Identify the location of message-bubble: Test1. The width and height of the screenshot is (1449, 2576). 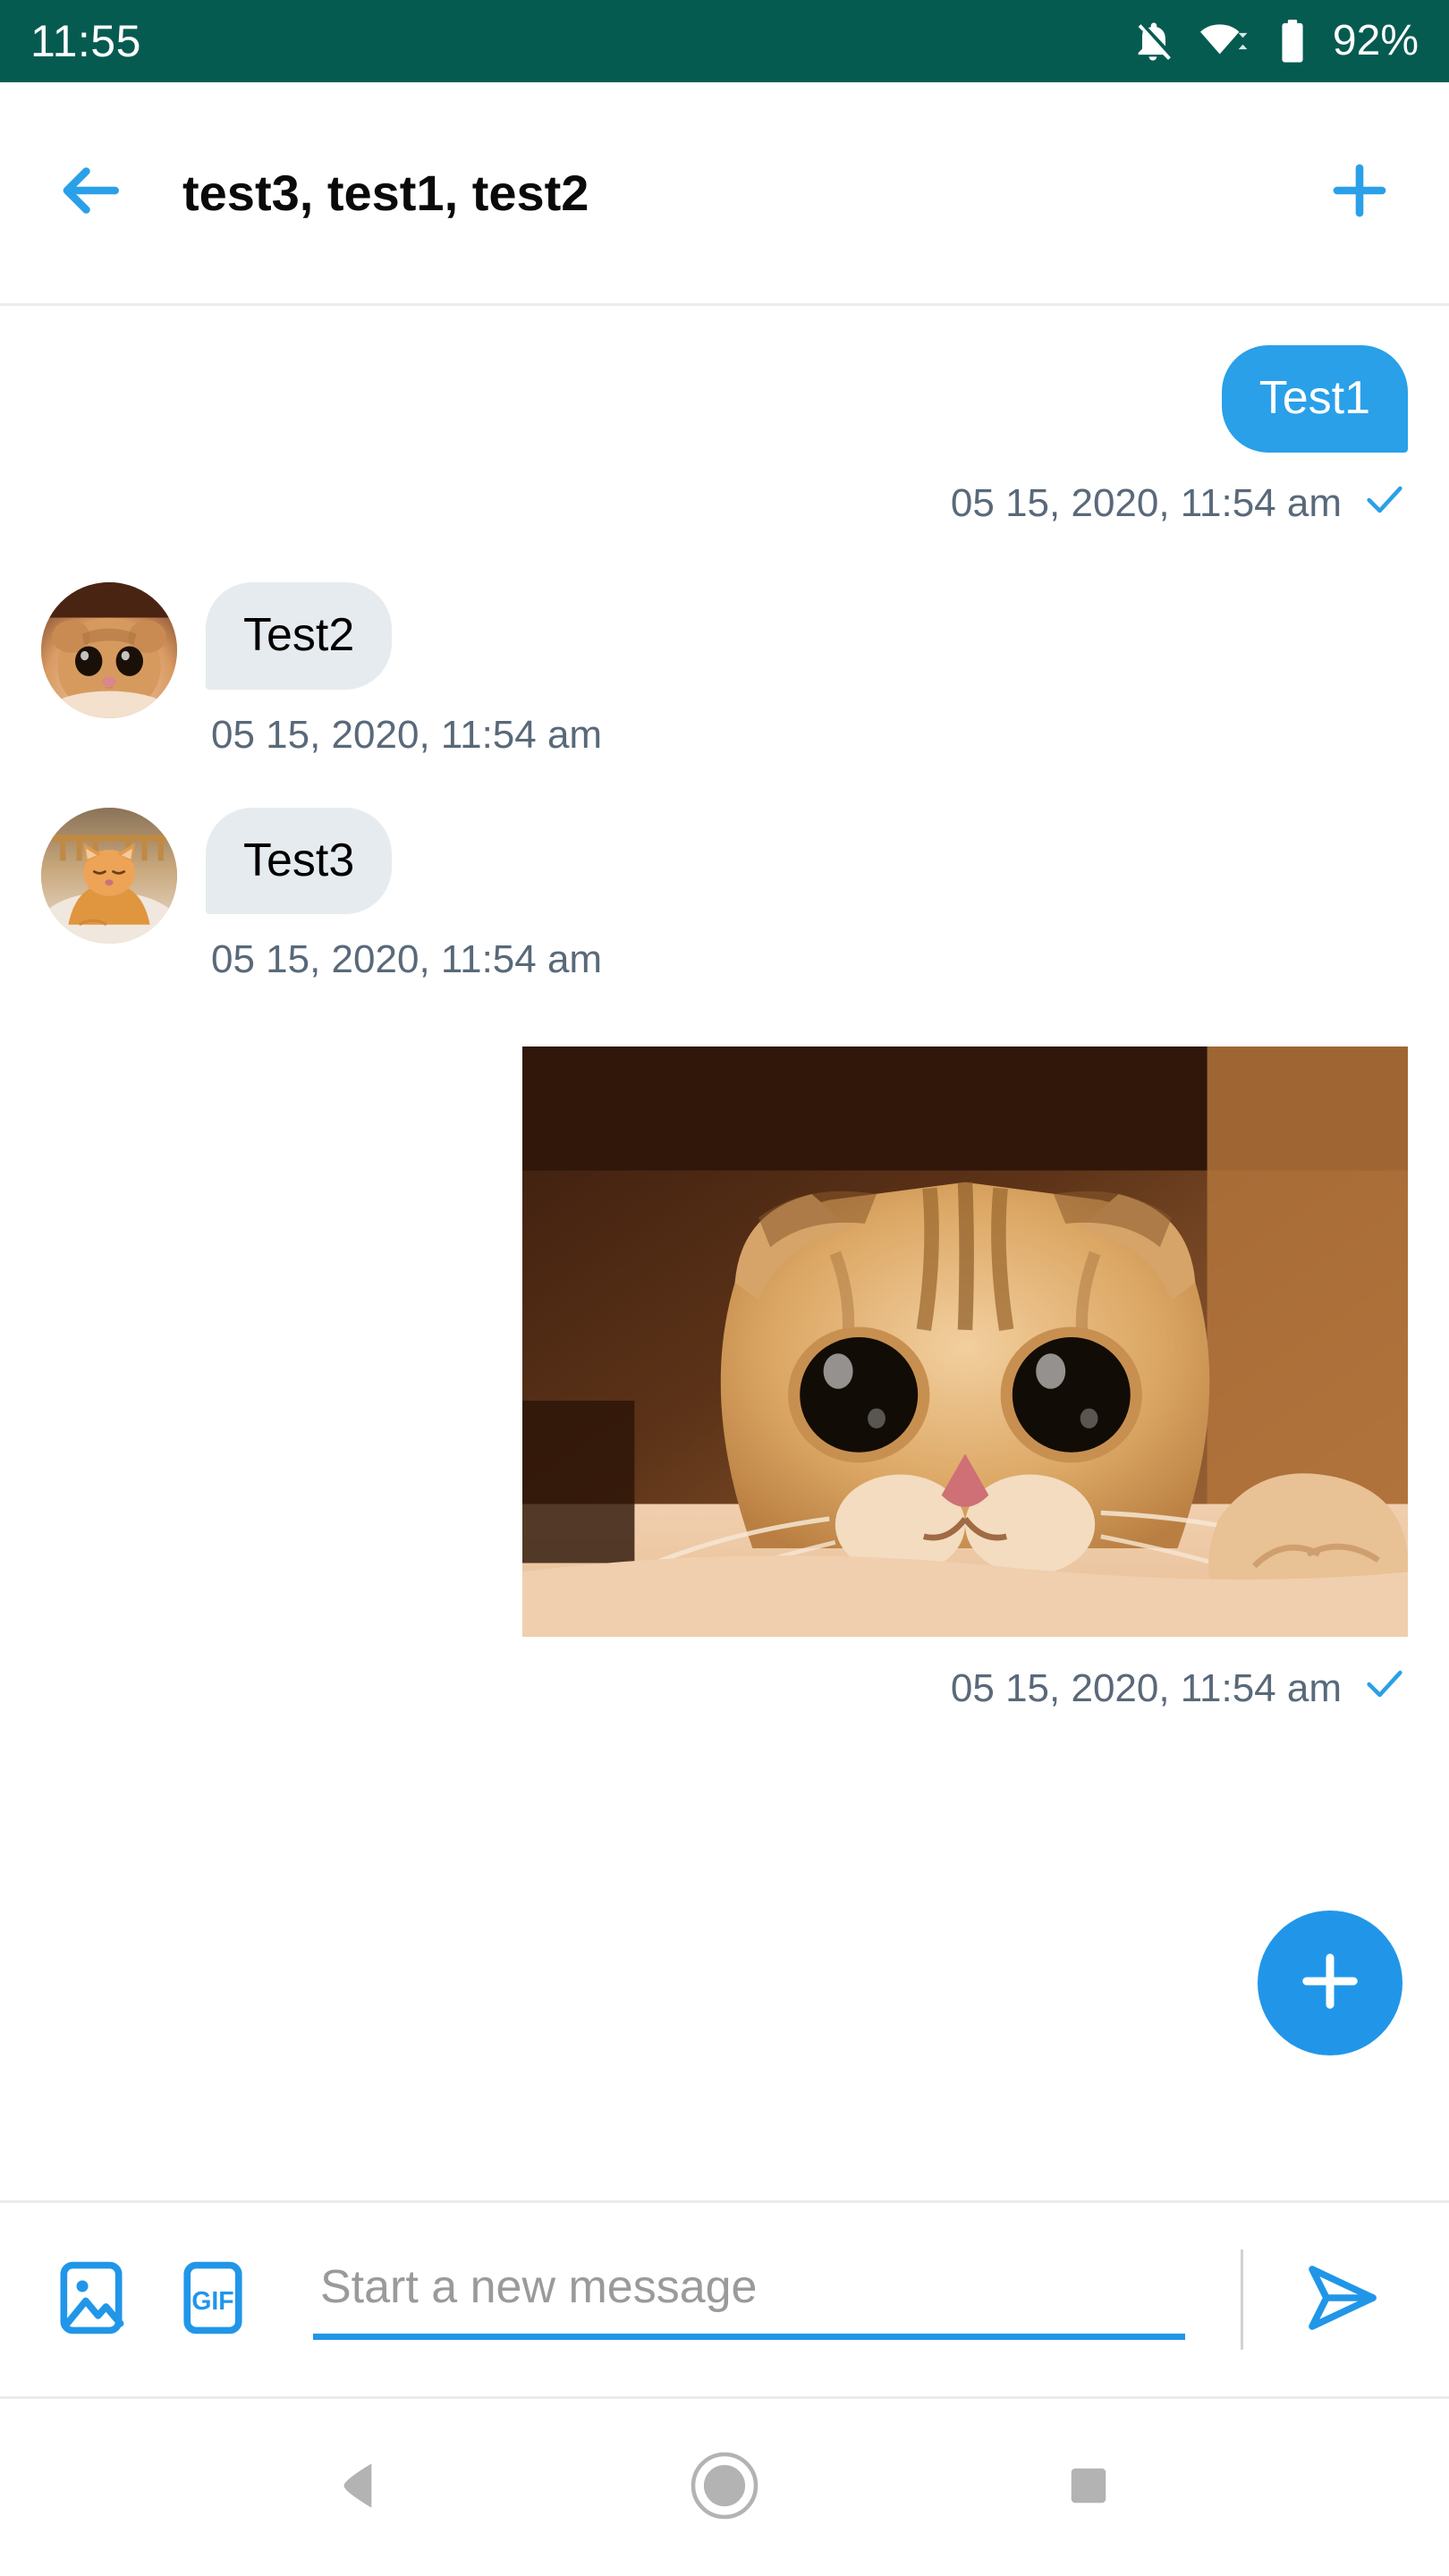
(1314, 399).